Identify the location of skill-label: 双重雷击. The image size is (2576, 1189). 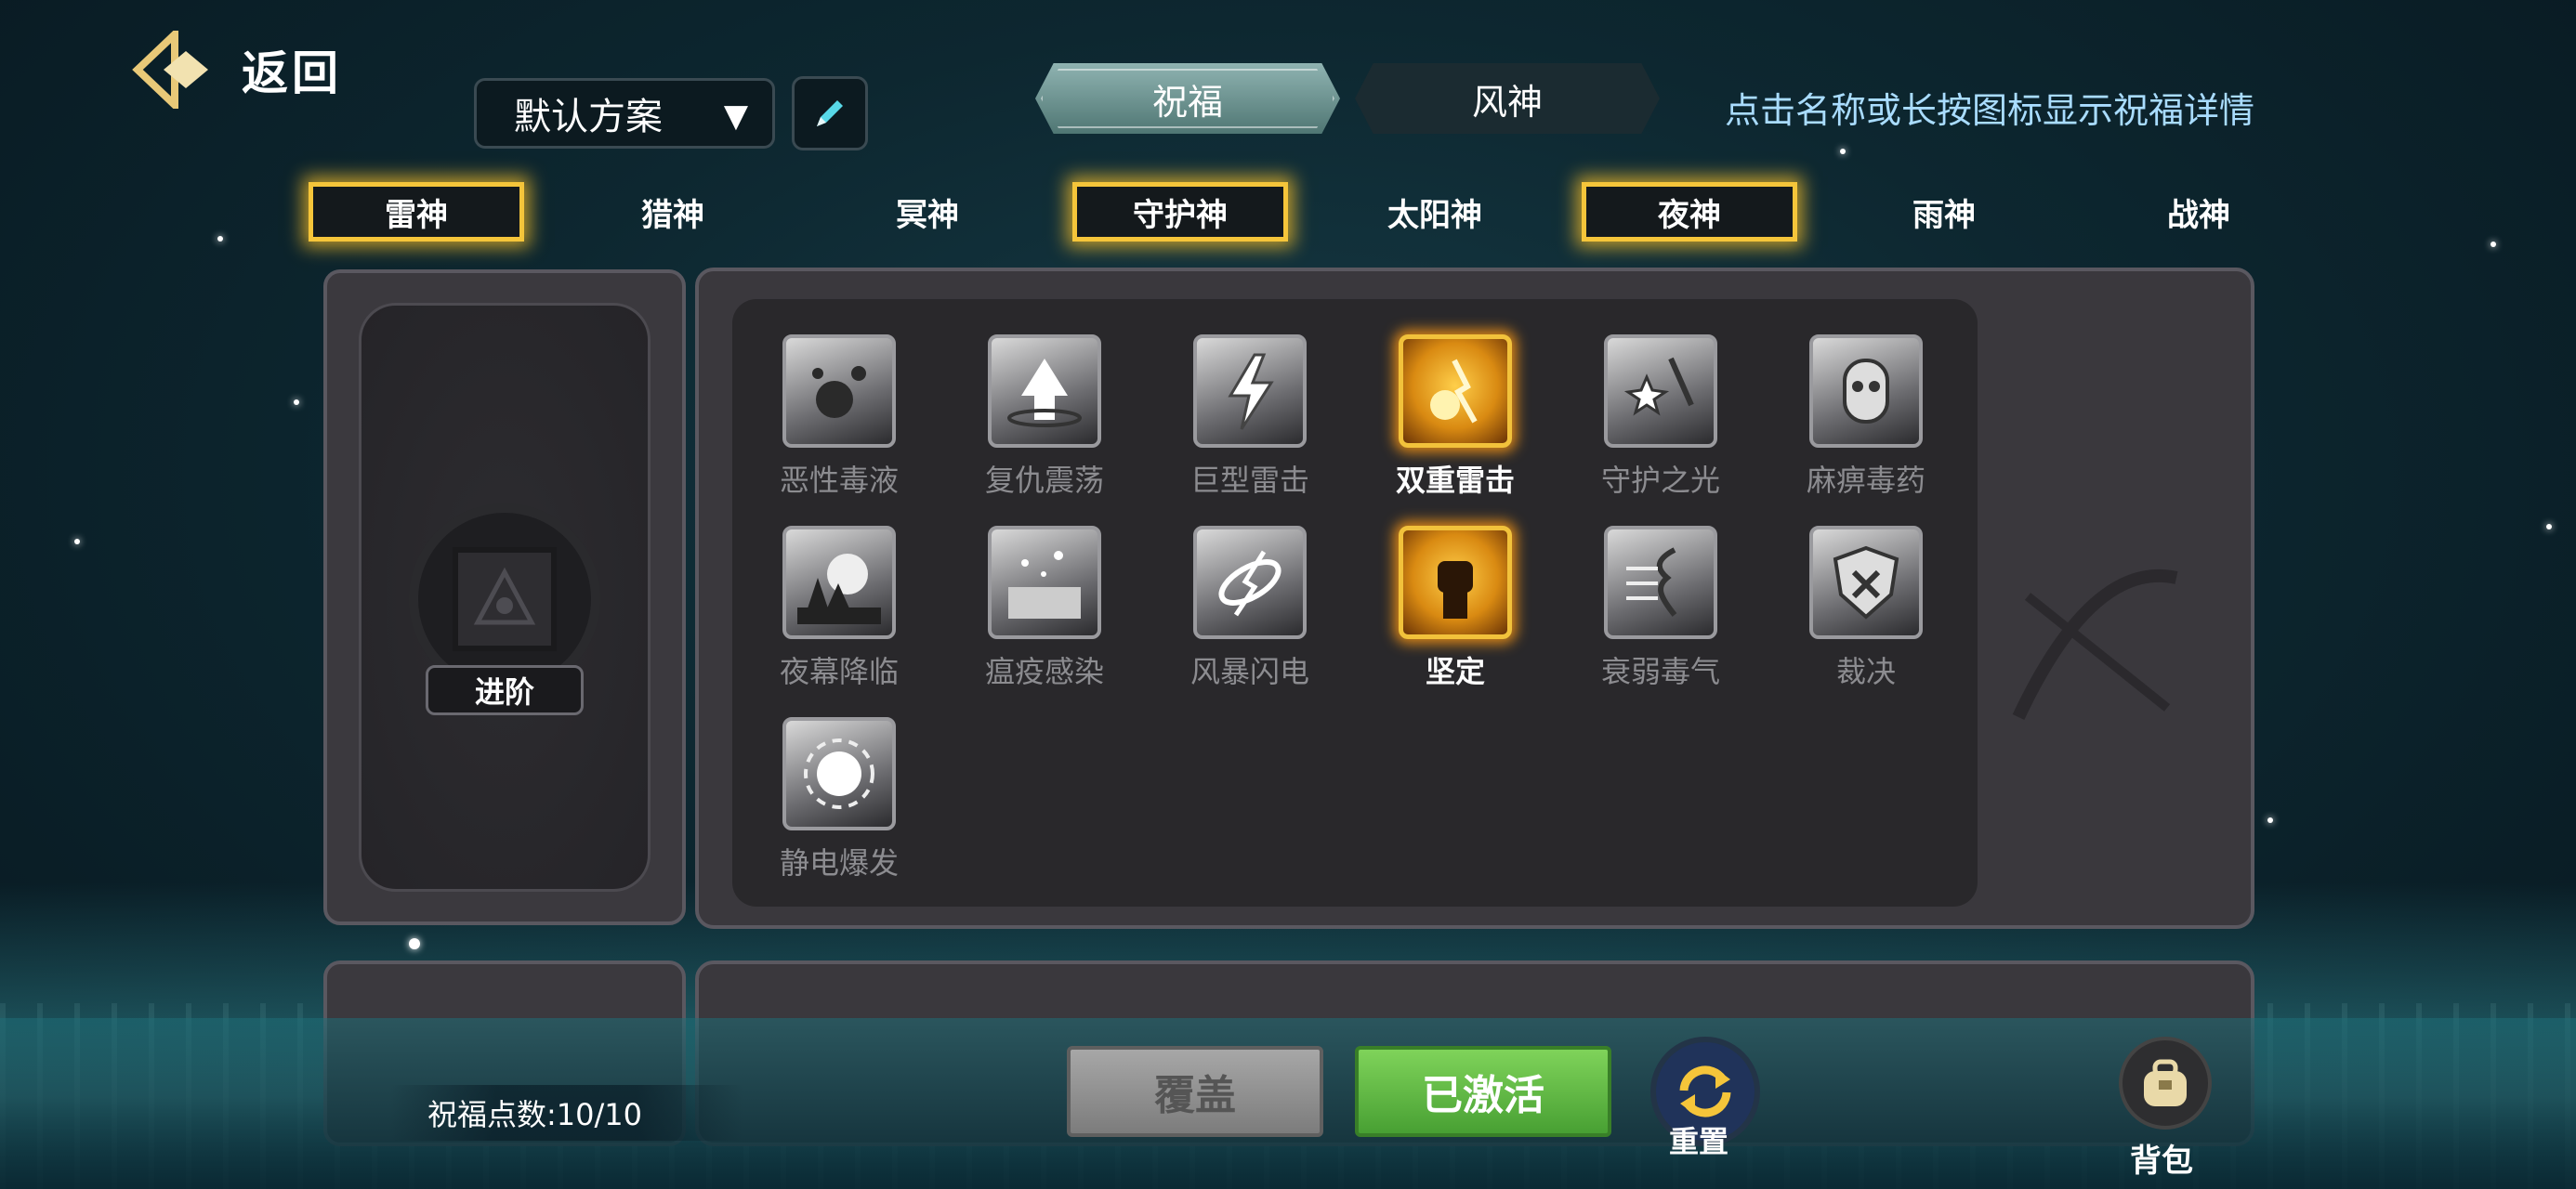
(1455, 480).